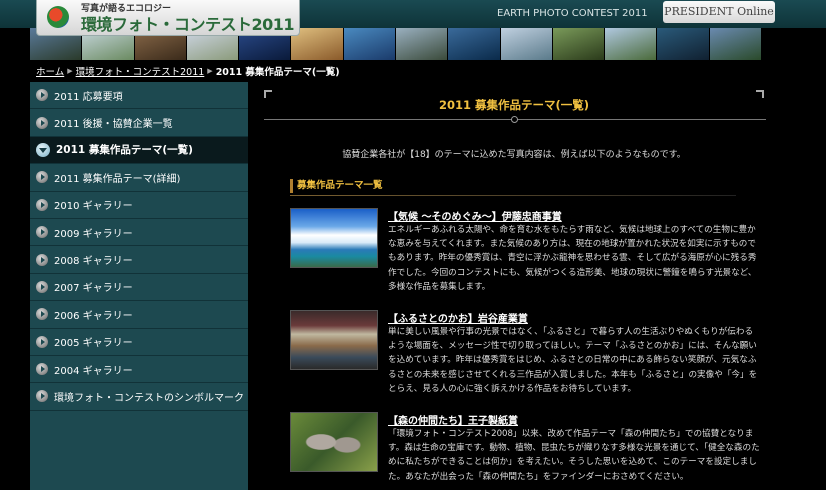 This screenshot has width=826, height=490. I want to click on sidebar-item-label: 2011 応募要項, so click(88, 97).